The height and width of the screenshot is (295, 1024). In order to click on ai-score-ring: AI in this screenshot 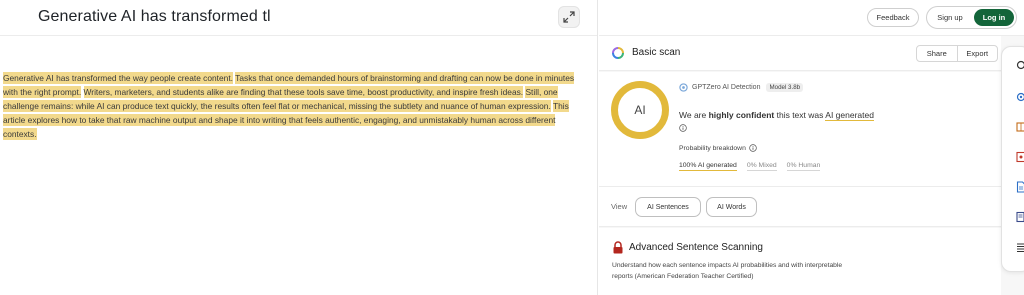, I will do `click(640, 110)`.